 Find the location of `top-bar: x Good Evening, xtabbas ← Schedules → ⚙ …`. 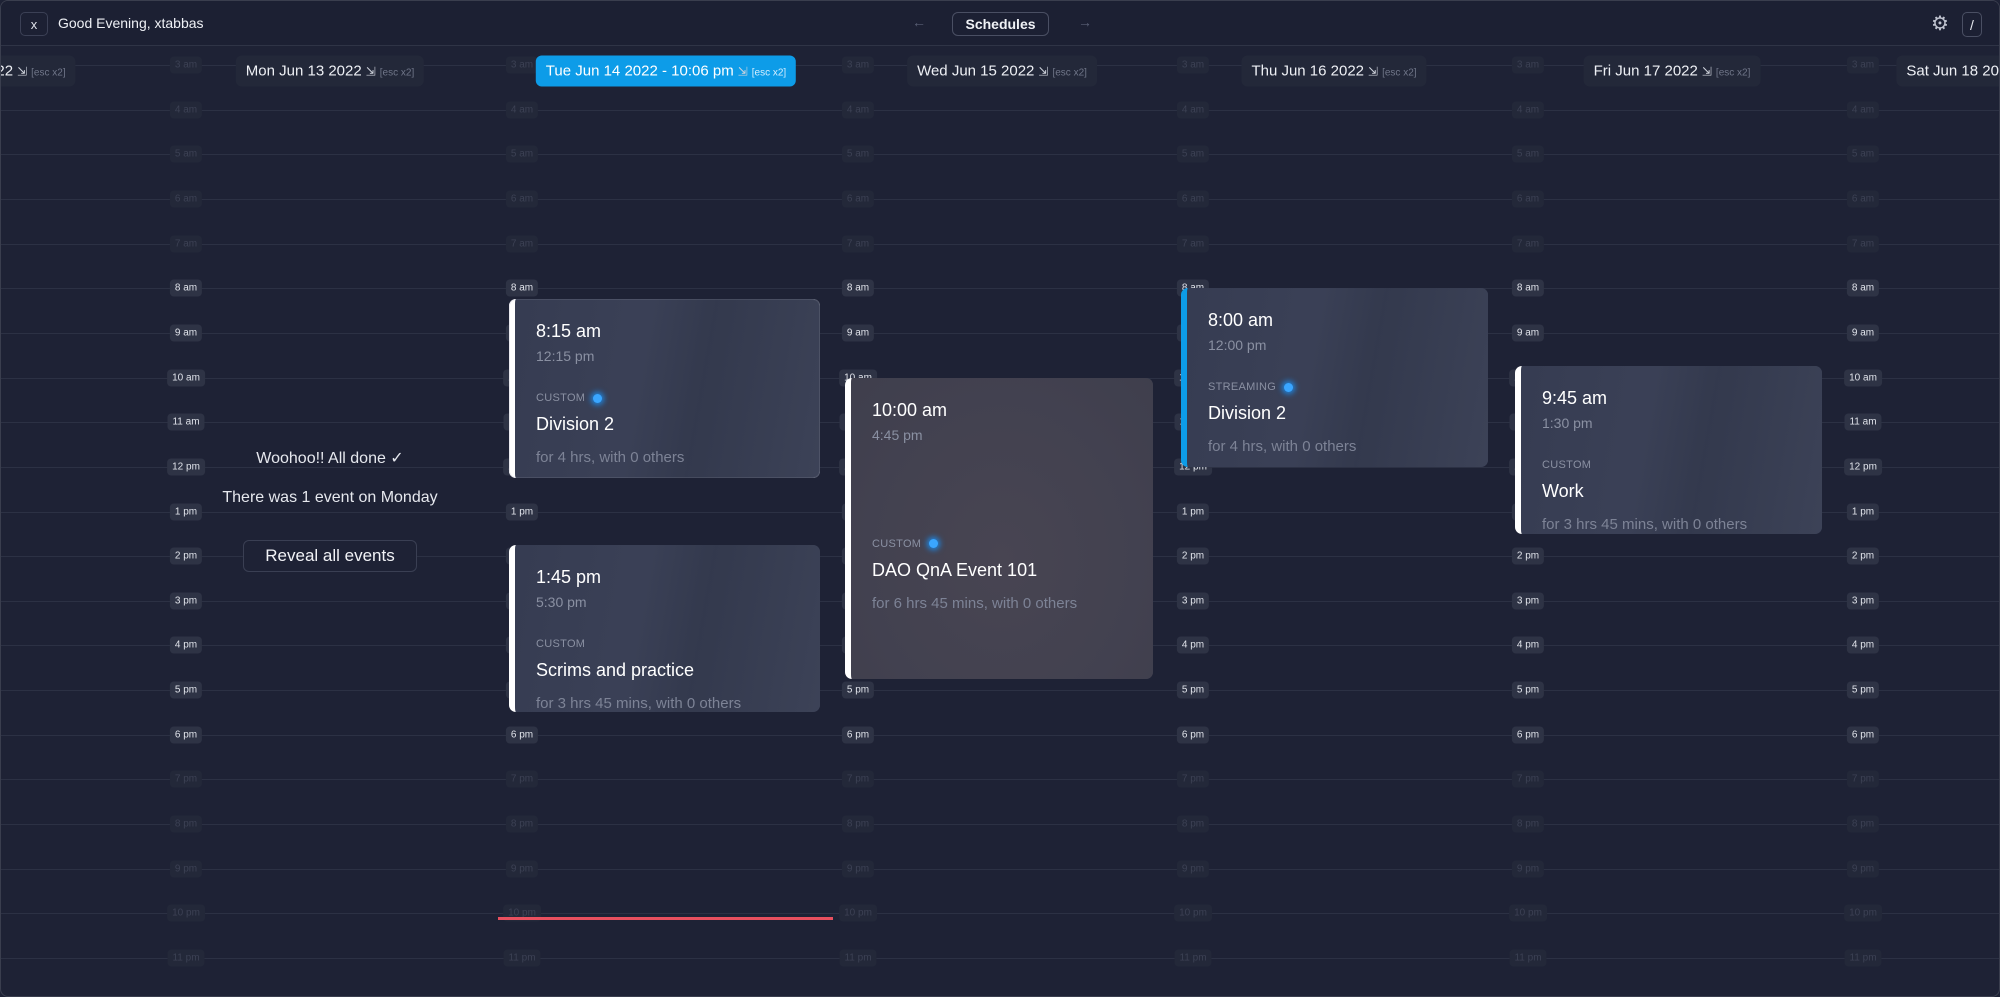

top-bar: x Good Evening, xtabbas ← Schedules → ⚙ … is located at coordinates (1000, 23).